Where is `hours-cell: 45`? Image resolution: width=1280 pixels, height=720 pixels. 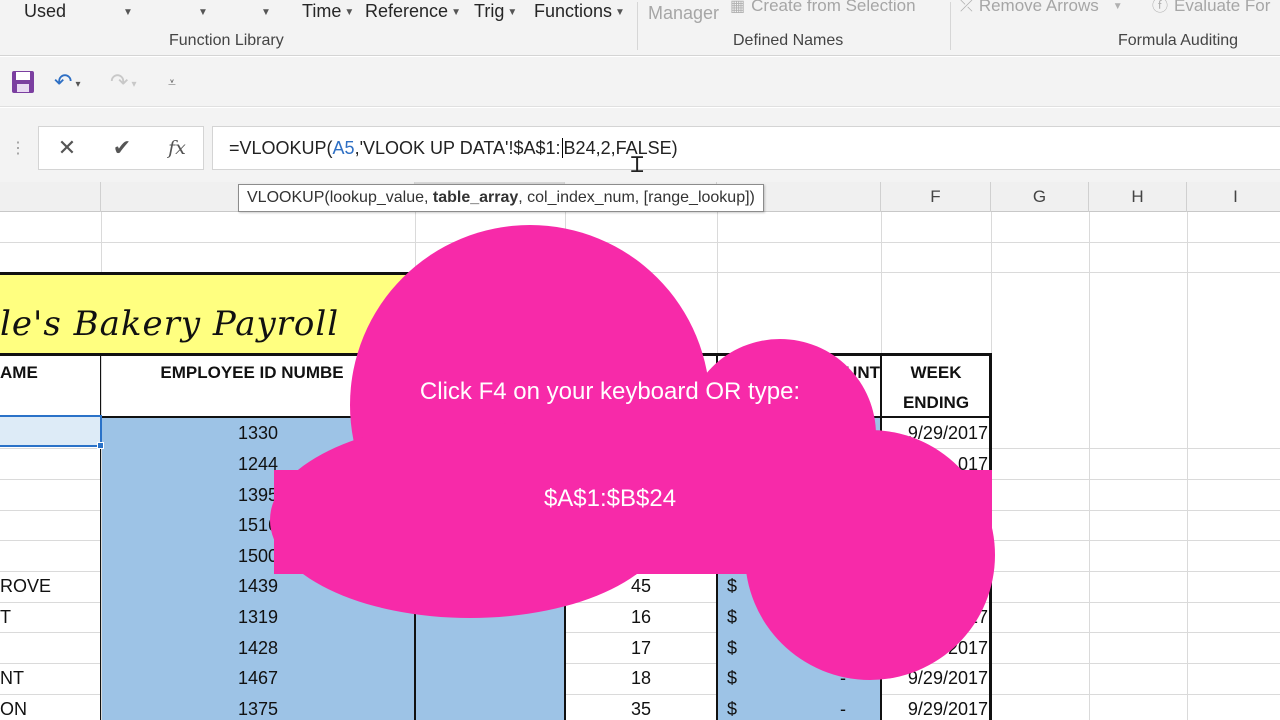
hours-cell: 45 is located at coordinates (641, 586).